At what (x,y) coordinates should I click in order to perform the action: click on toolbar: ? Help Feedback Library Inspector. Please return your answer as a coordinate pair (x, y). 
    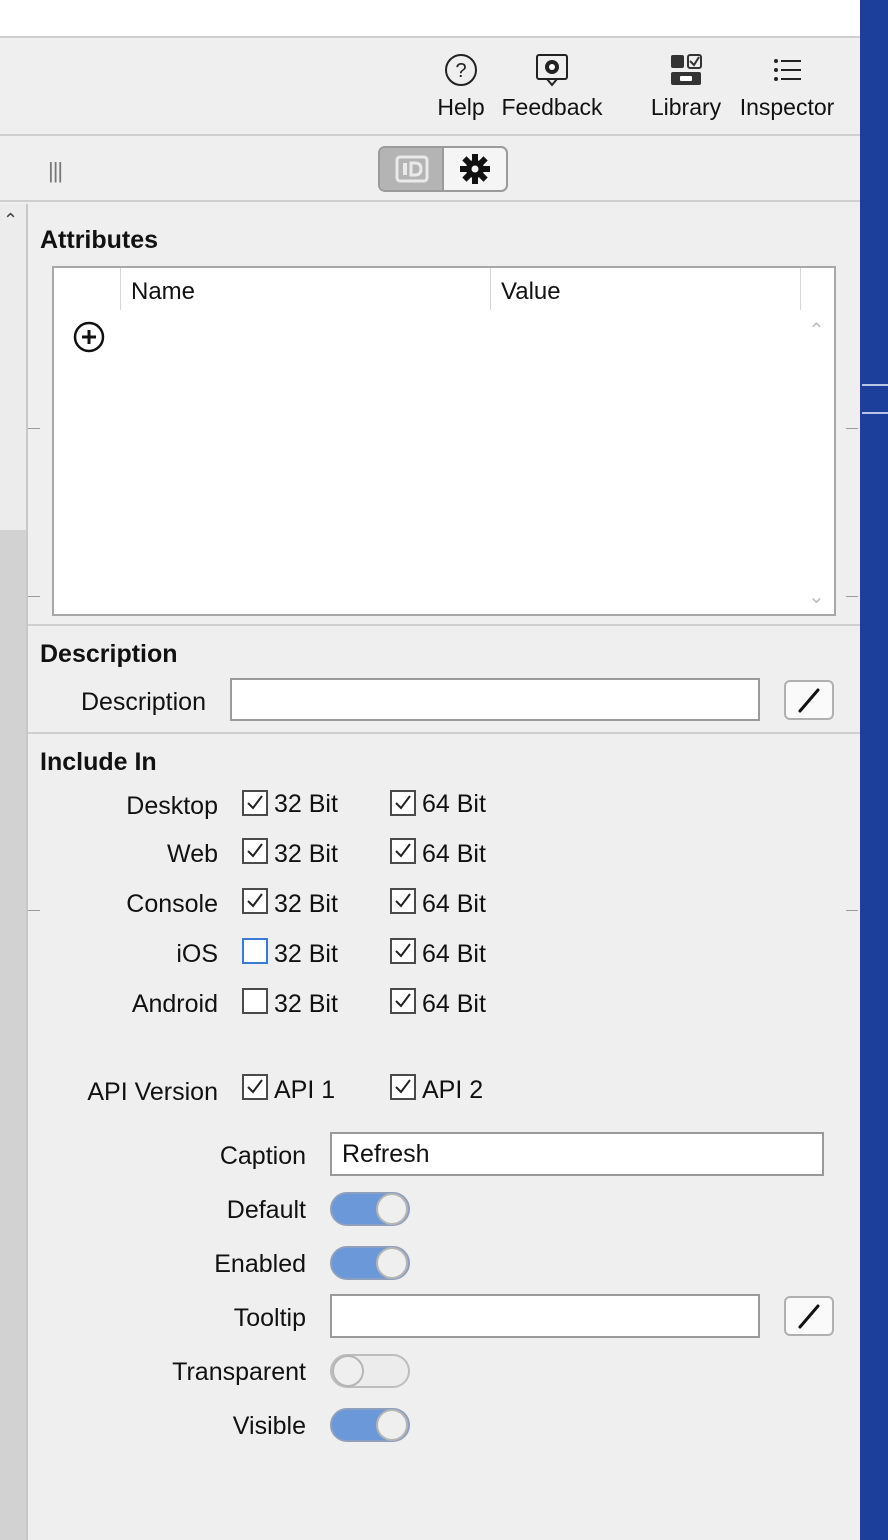
    Looking at the image, I should click on (430, 88).